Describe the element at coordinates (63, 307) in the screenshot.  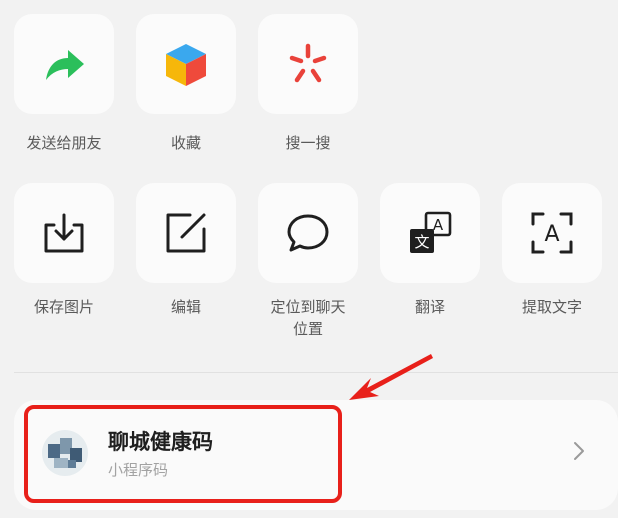
I see `save-image-label: 保存图片` at that location.